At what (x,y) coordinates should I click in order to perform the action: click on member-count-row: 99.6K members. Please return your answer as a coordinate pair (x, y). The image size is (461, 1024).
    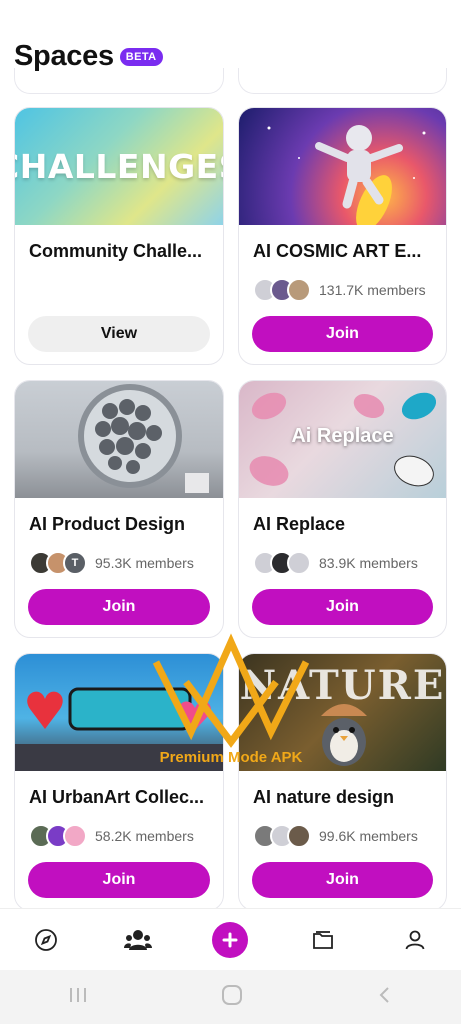
    Looking at the image, I should click on (335, 836).